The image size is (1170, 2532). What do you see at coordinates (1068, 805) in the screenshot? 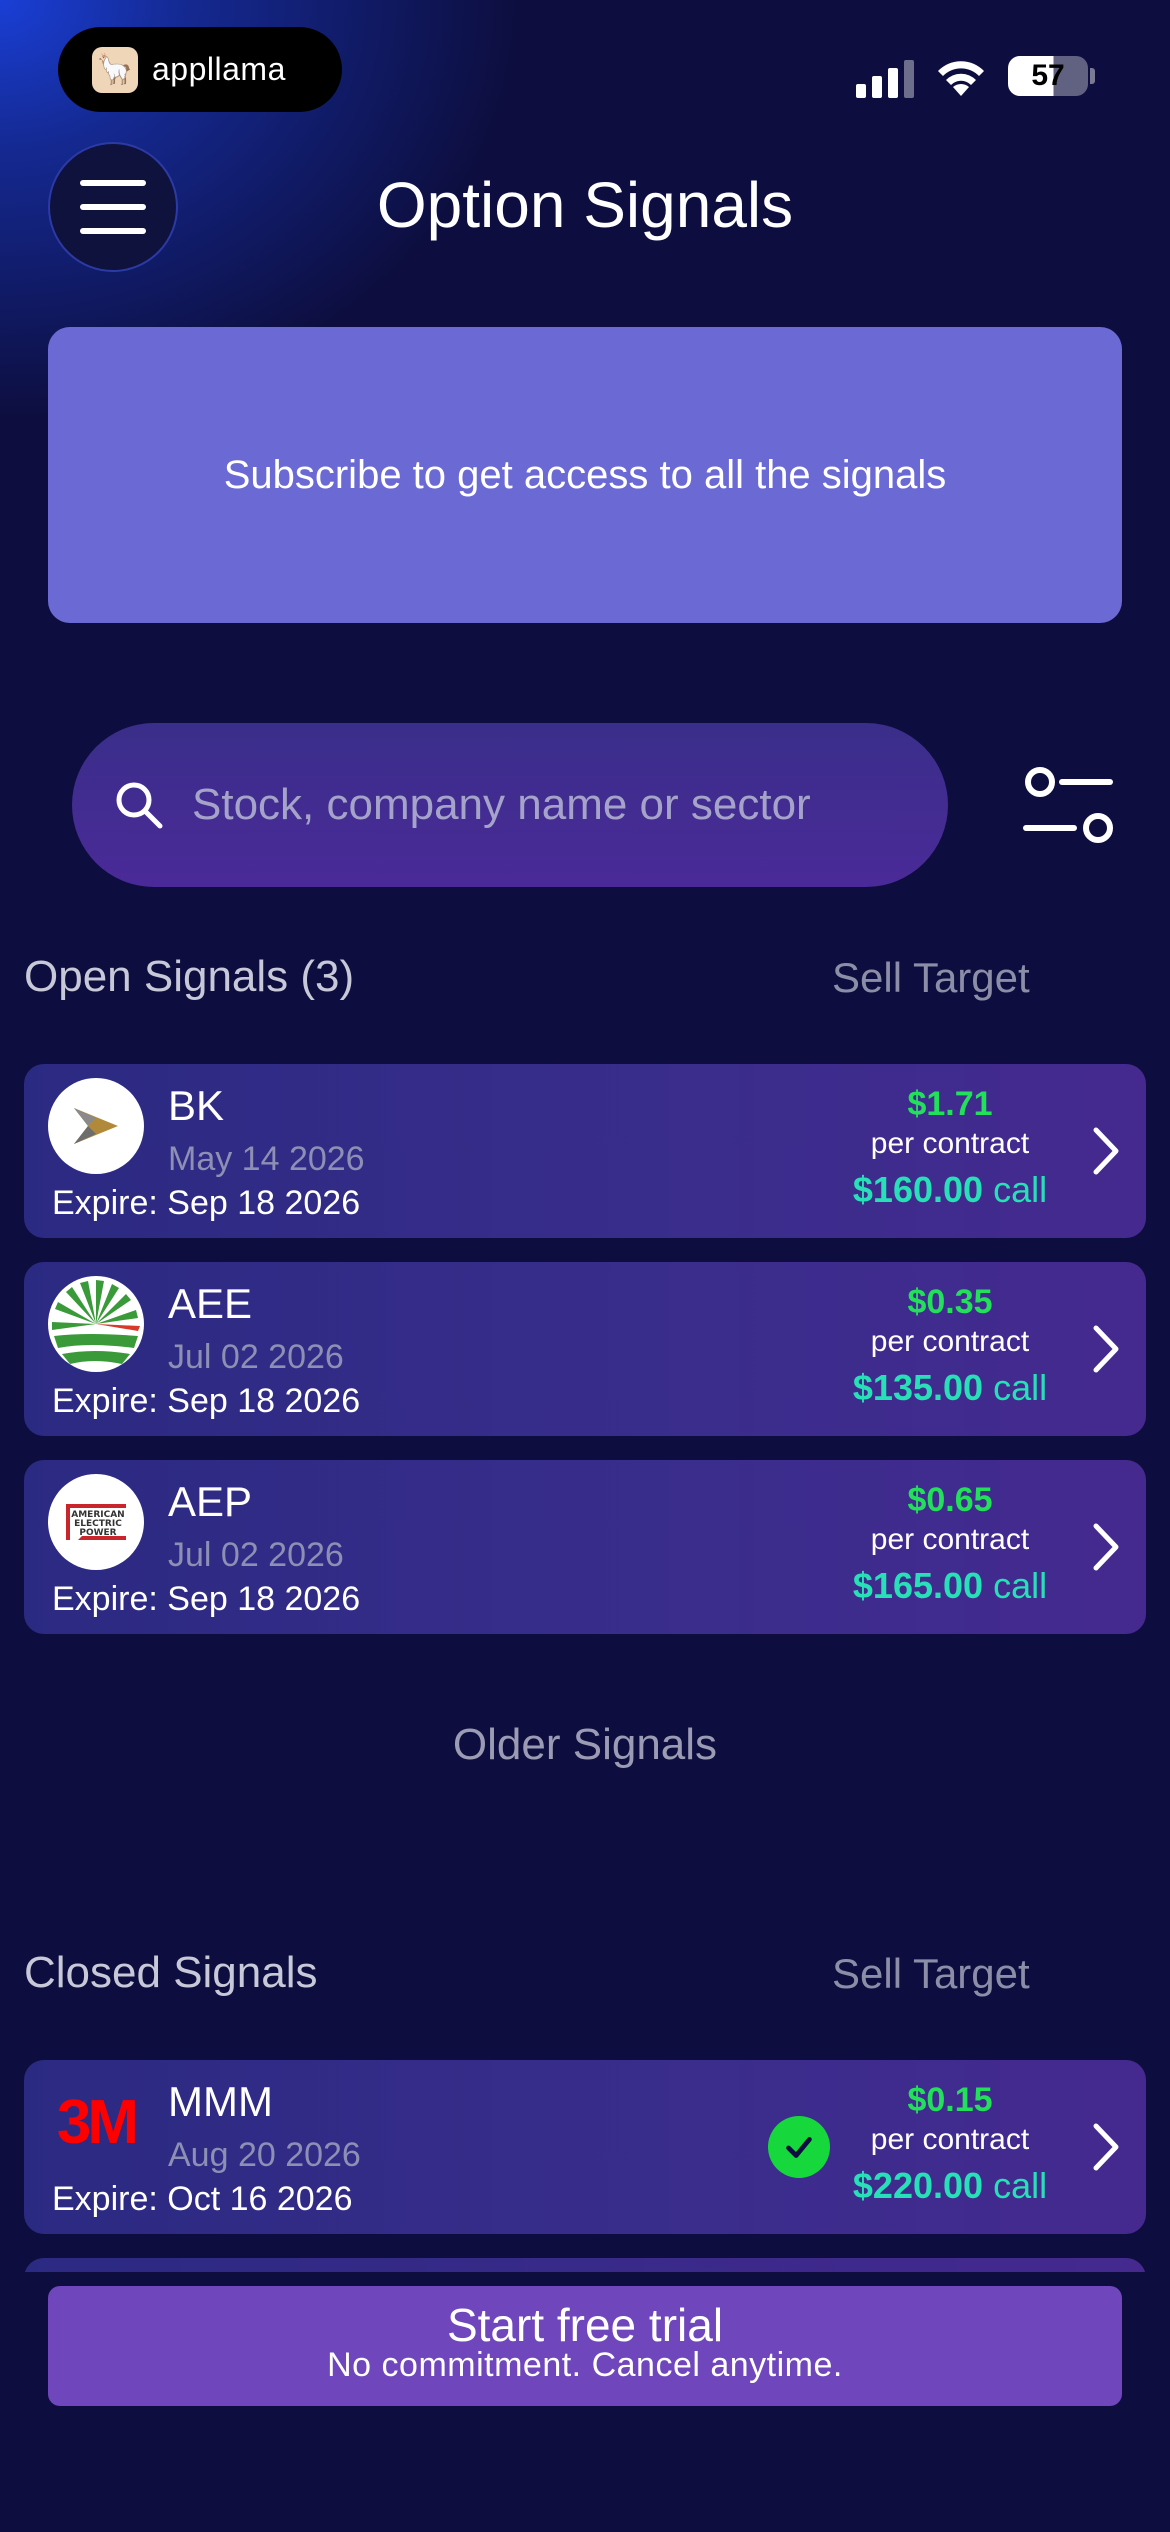
I see `filter-icon` at bounding box center [1068, 805].